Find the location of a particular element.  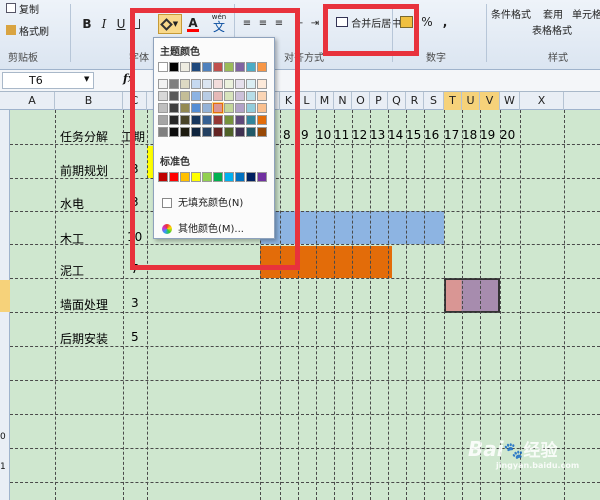

increase-indent-button: ⇥ is located at coordinates (315, 23).